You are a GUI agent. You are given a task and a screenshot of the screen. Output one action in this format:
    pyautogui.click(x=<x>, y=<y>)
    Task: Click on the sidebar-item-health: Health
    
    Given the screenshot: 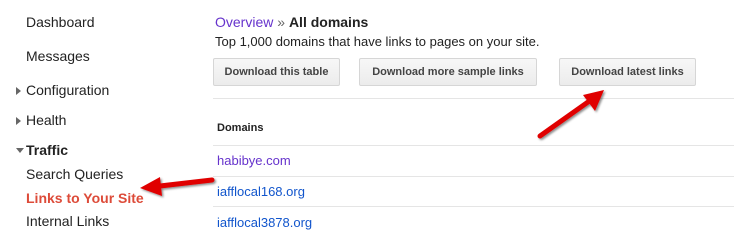 What is the action you would take?
    pyautogui.click(x=41, y=120)
    